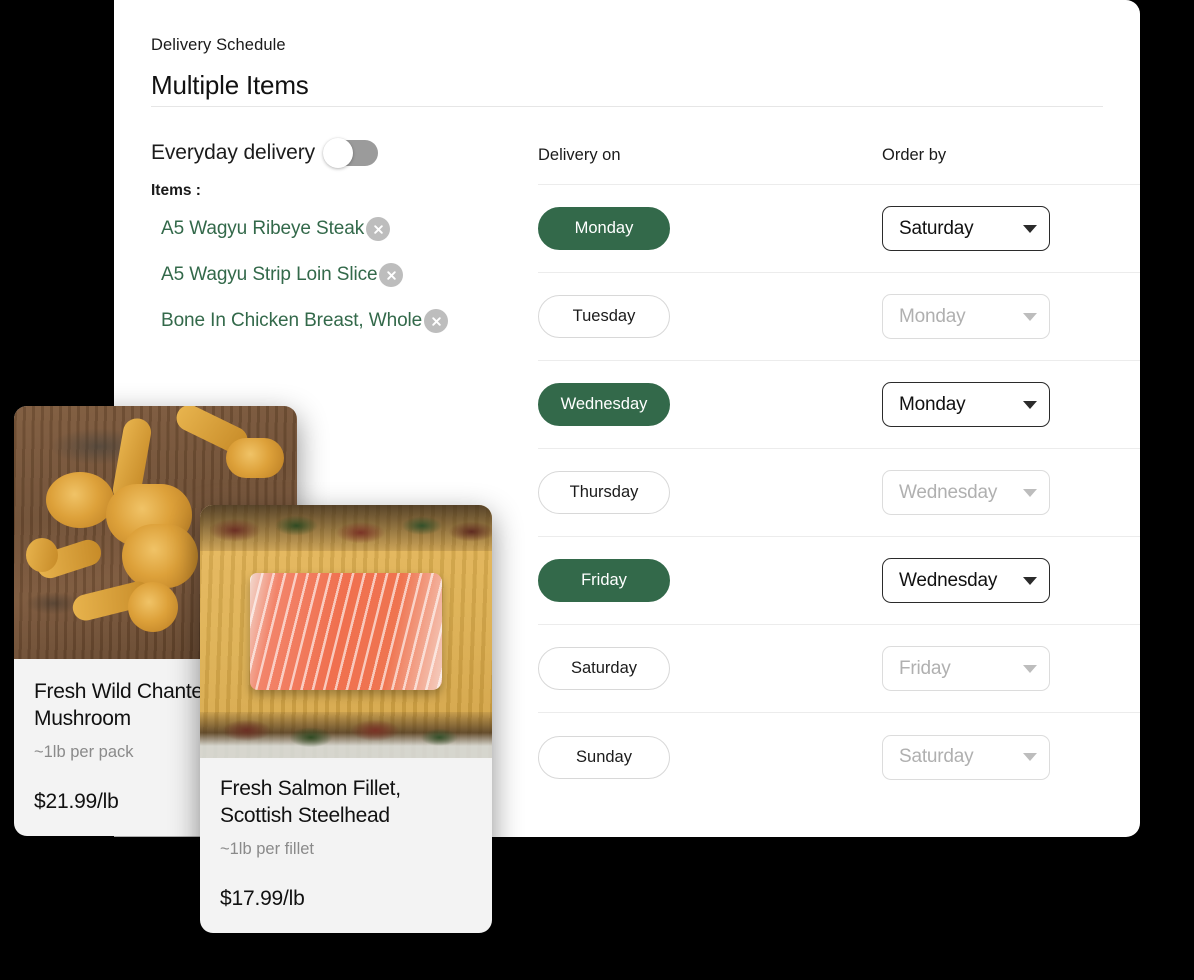  What do you see at coordinates (839, 757) in the screenshot?
I see `table-row: Sunday Saturday` at bounding box center [839, 757].